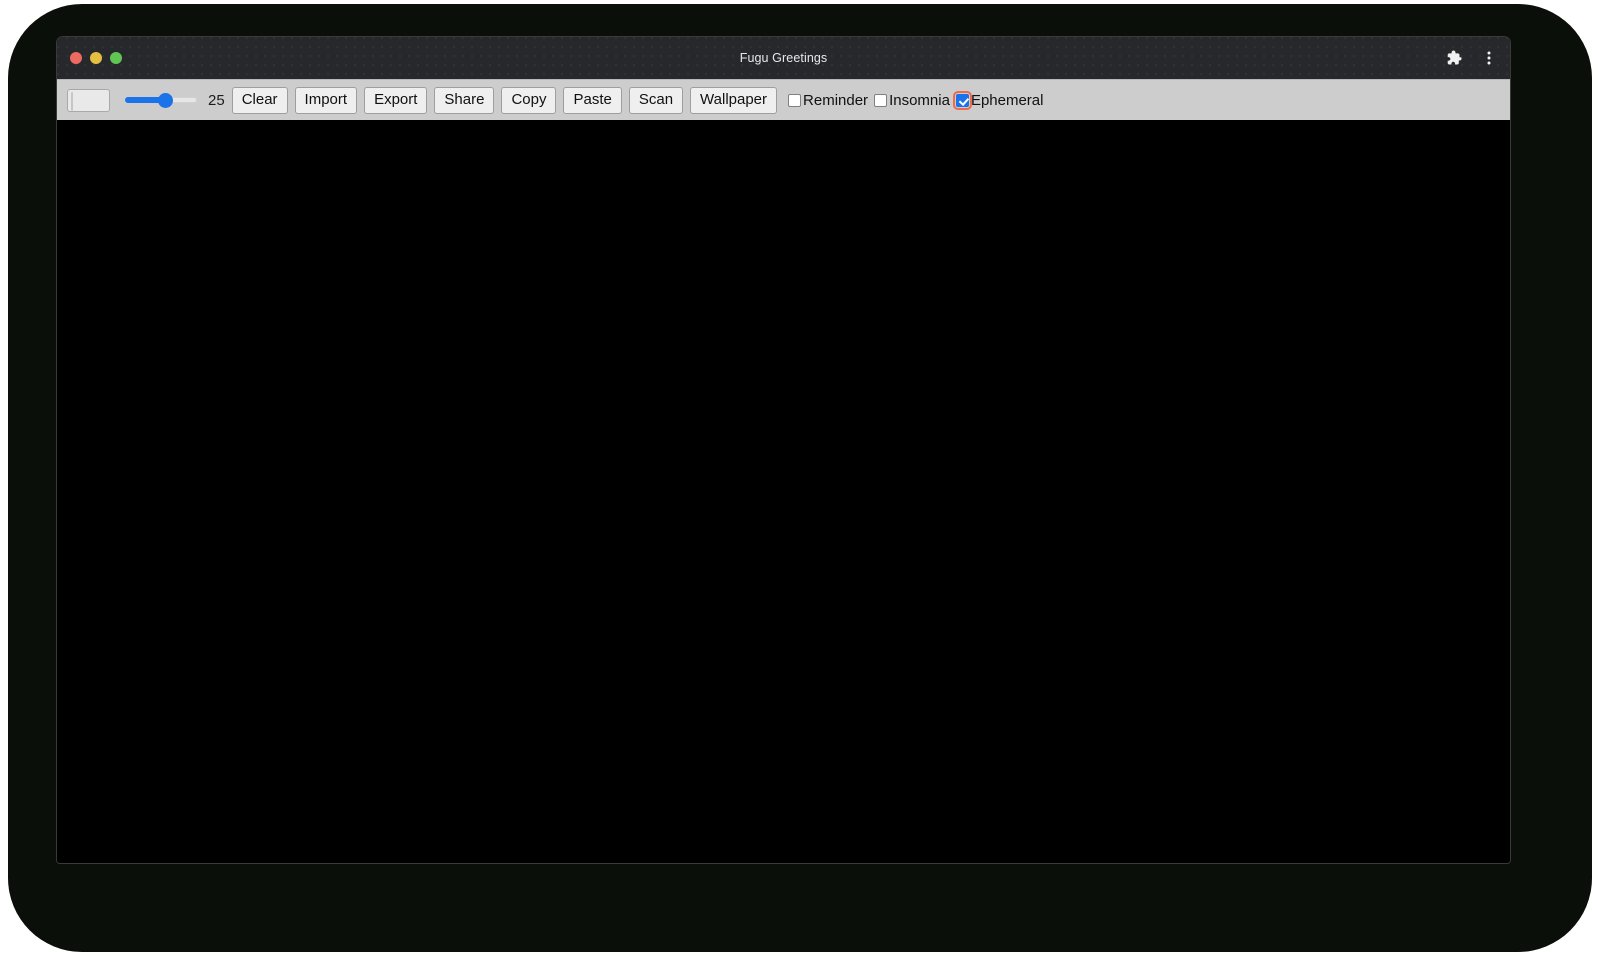 This screenshot has height=959, width=1600. I want to click on slider-thumb, so click(165, 100).